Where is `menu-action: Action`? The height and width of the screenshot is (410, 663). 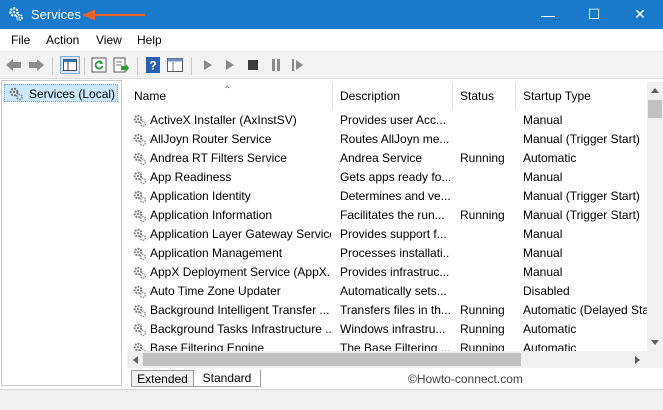
menu-action: Action is located at coordinates (62, 40).